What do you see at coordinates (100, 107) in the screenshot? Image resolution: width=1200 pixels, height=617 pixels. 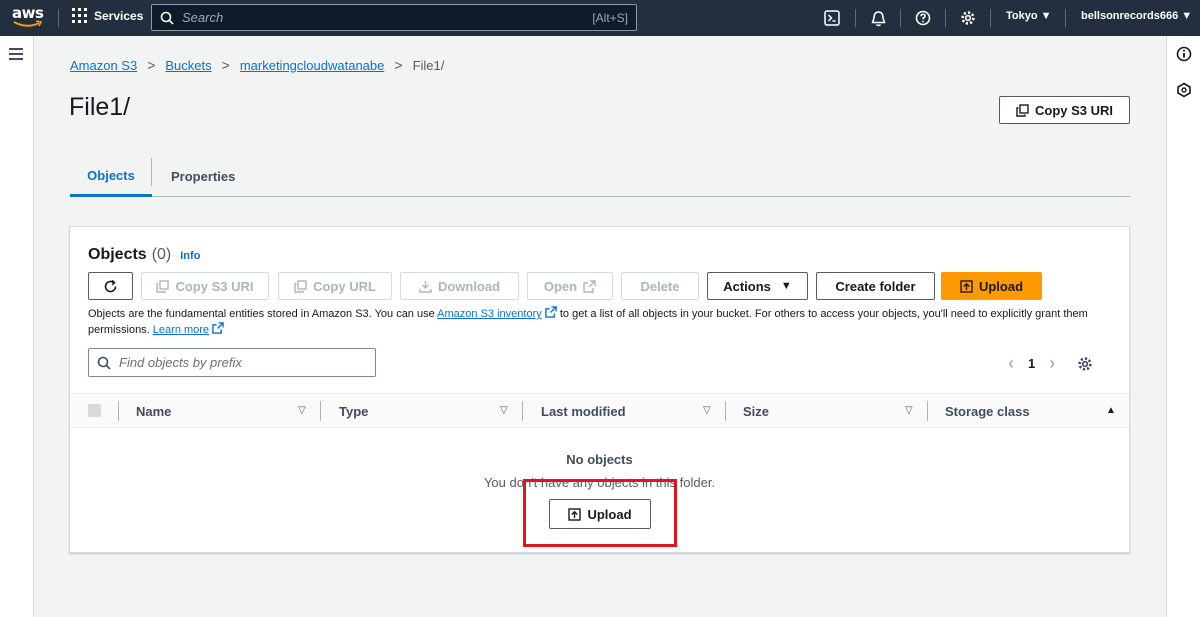 I see `page-title: File1/` at bounding box center [100, 107].